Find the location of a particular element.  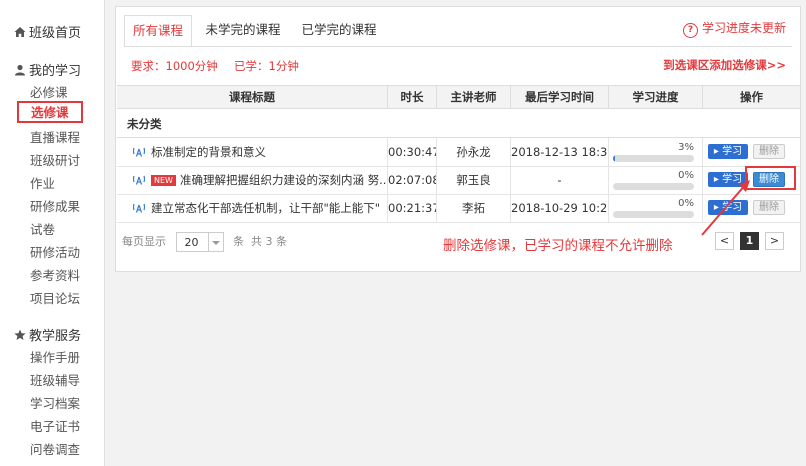

requirement-text: 要求：1000分钟 is located at coordinates (174, 66).